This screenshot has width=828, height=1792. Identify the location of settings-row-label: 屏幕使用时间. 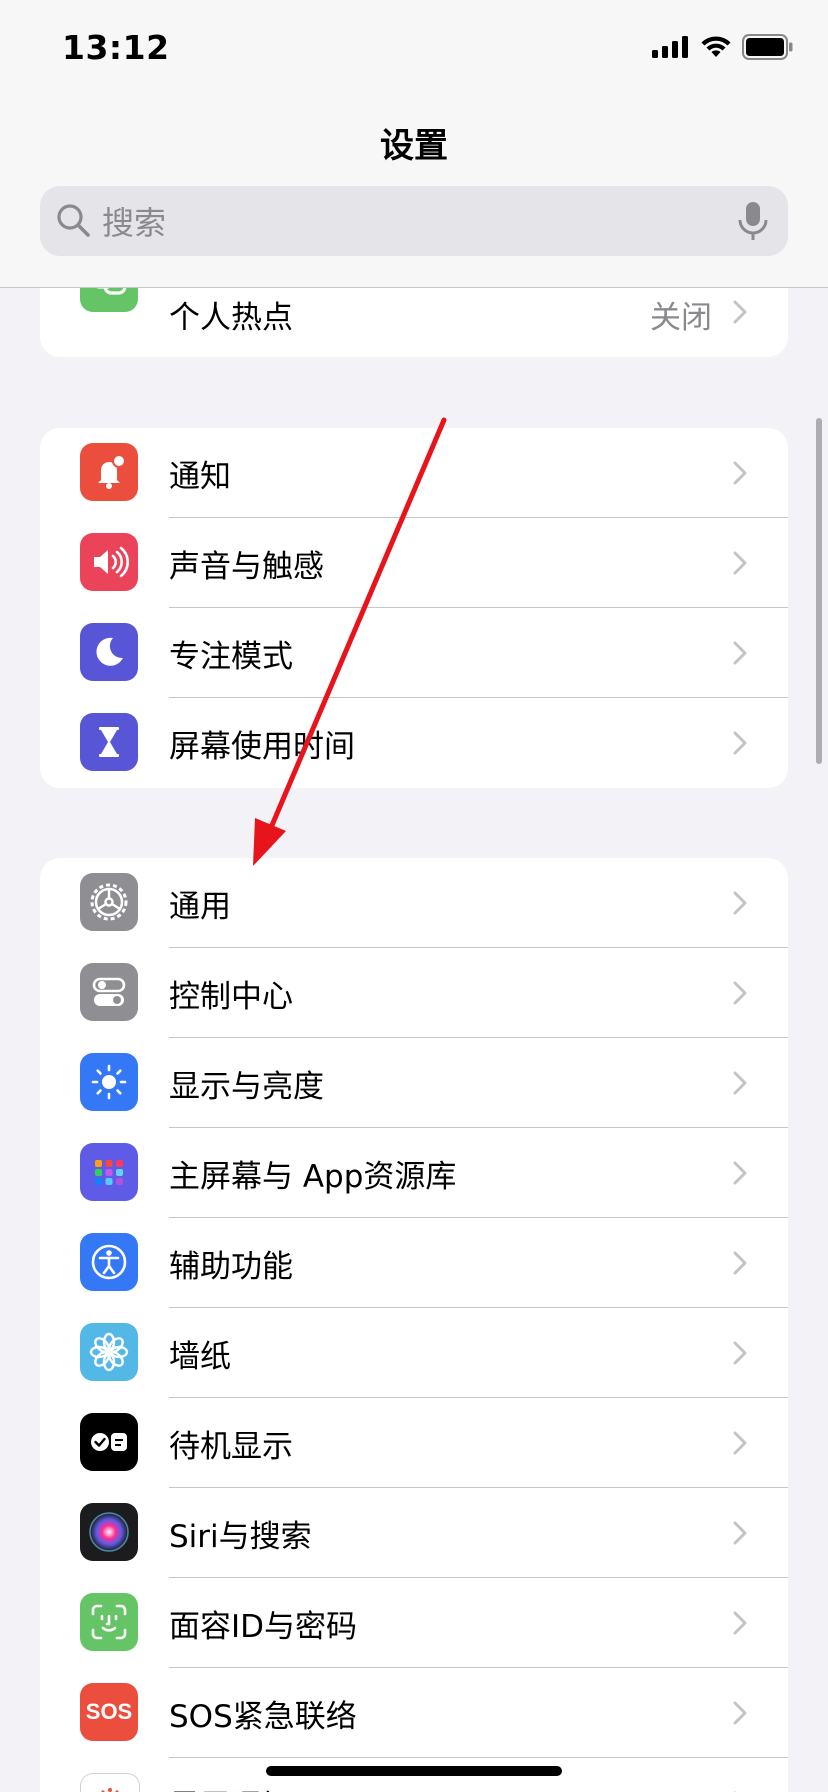
(262, 746).